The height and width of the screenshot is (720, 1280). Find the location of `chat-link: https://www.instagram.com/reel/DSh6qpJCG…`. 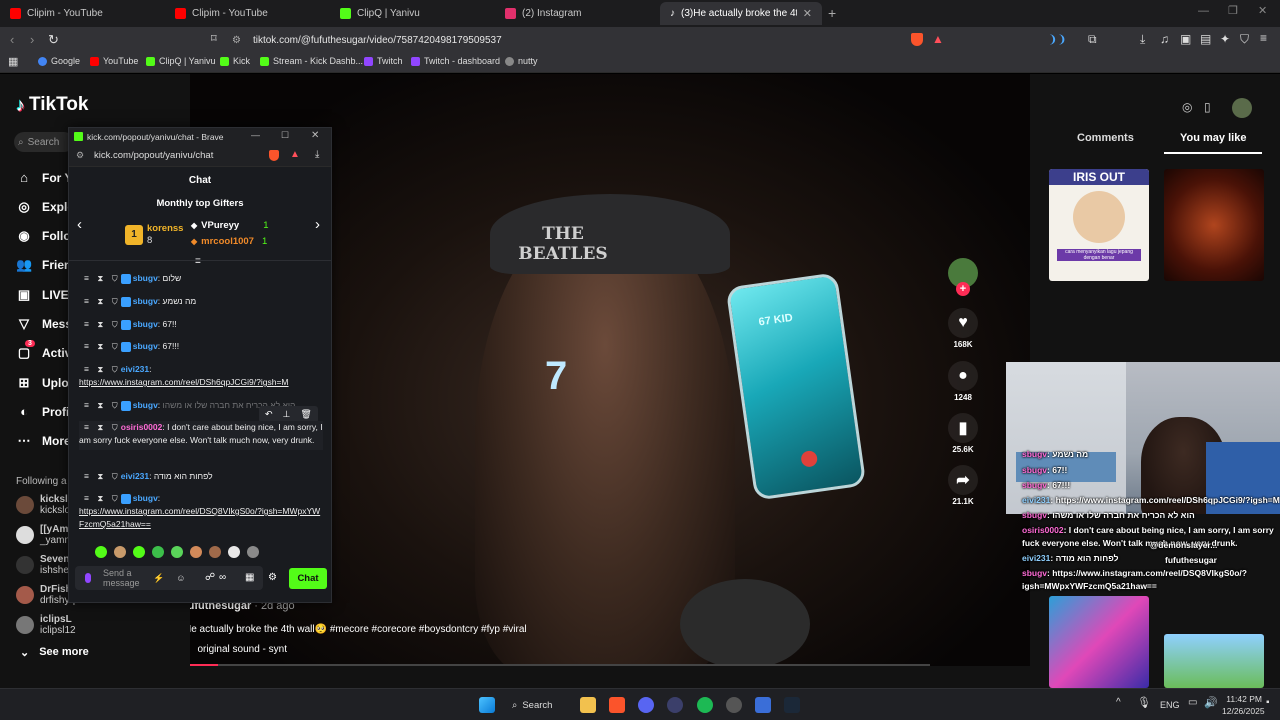

chat-link: https://www.instagram.com/reel/DSh6qpJCG… is located at coordinates (184, 382).